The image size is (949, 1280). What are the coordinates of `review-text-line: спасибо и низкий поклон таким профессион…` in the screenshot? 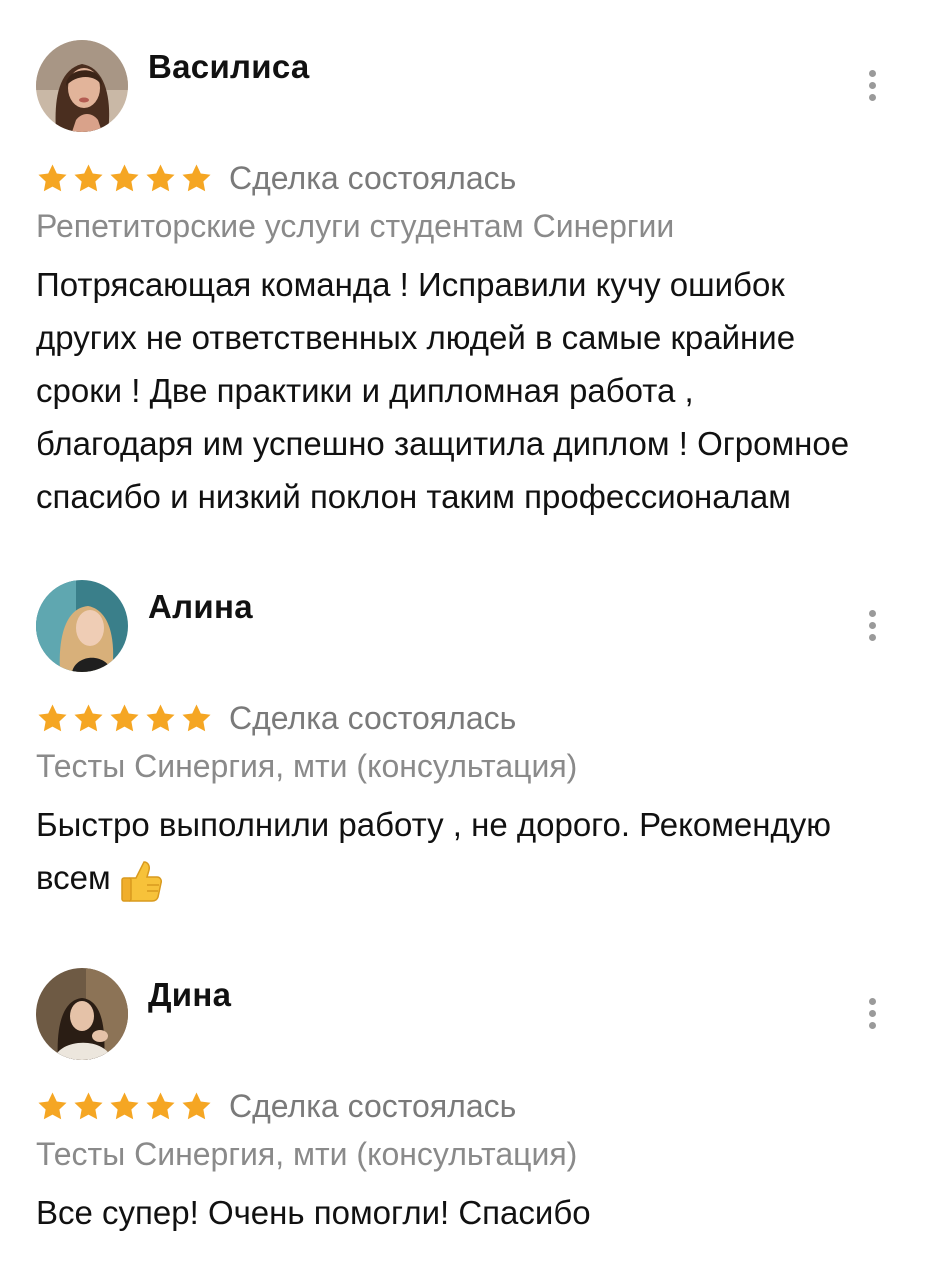 It's located at (413, 496).